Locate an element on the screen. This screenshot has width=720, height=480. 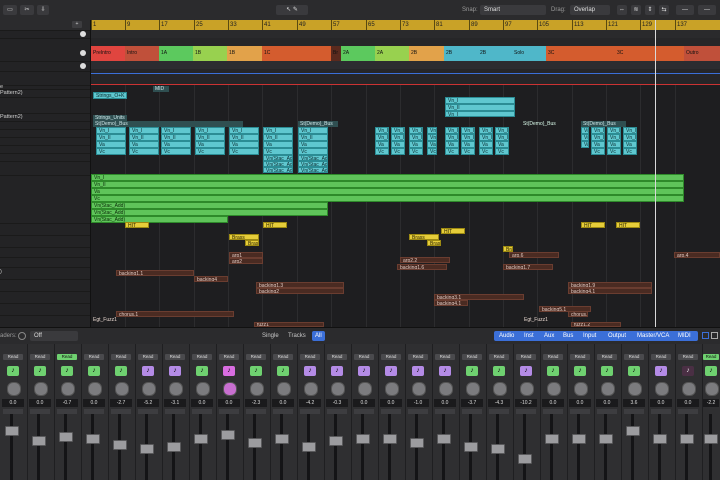
section-marker: 2A is located at coordinates (358, 53).